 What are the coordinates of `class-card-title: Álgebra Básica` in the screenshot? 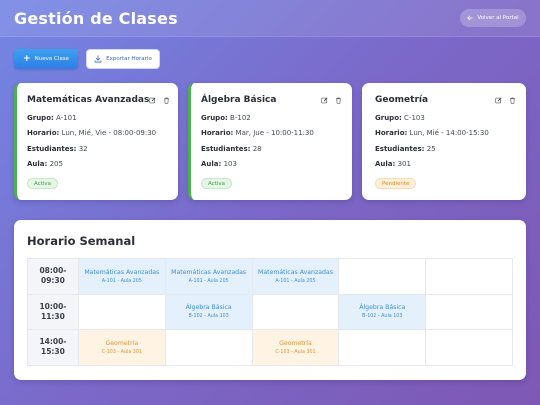 It's located at (239, 100).